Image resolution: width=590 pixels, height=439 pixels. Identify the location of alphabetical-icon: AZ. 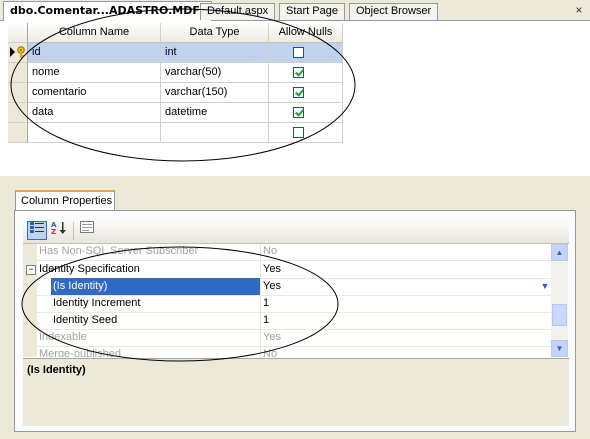
(59, 230).